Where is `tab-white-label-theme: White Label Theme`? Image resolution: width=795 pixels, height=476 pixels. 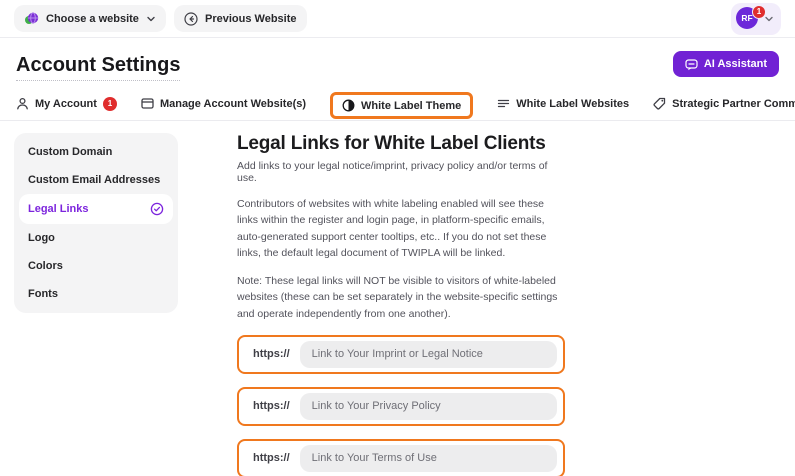
tab-white-label-theme: White Label Theme is located at coordinates (402, 105).